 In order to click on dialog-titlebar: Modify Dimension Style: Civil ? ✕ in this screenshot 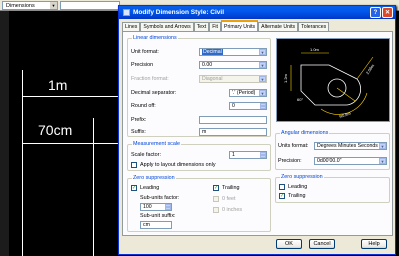, I will do `click(257, 12)`.